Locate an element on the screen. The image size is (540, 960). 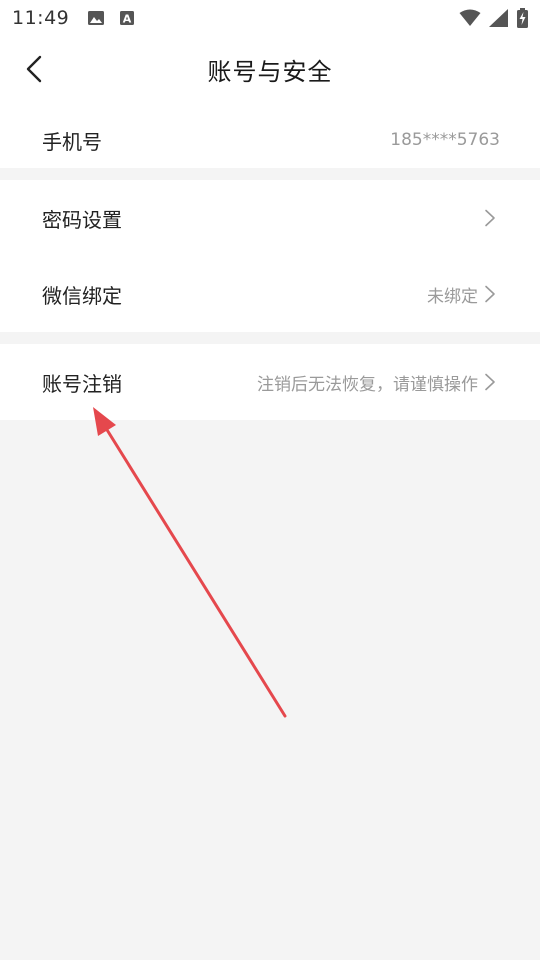
wechat-binding-status: 未绑定 is located at coordinates (452, 296).